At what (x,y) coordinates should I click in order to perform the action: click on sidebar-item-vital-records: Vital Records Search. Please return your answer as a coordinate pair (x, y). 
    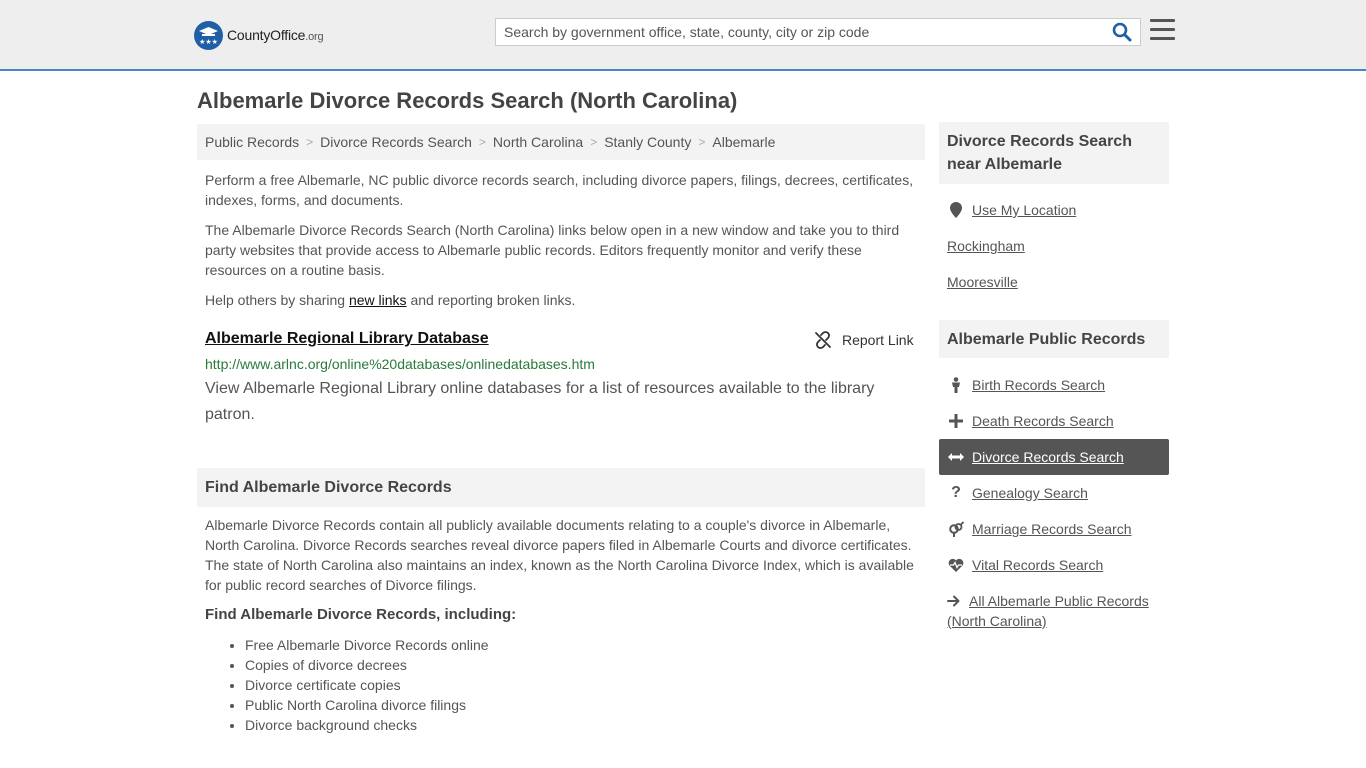
    Looking at the image, I should click on (1054, 565).